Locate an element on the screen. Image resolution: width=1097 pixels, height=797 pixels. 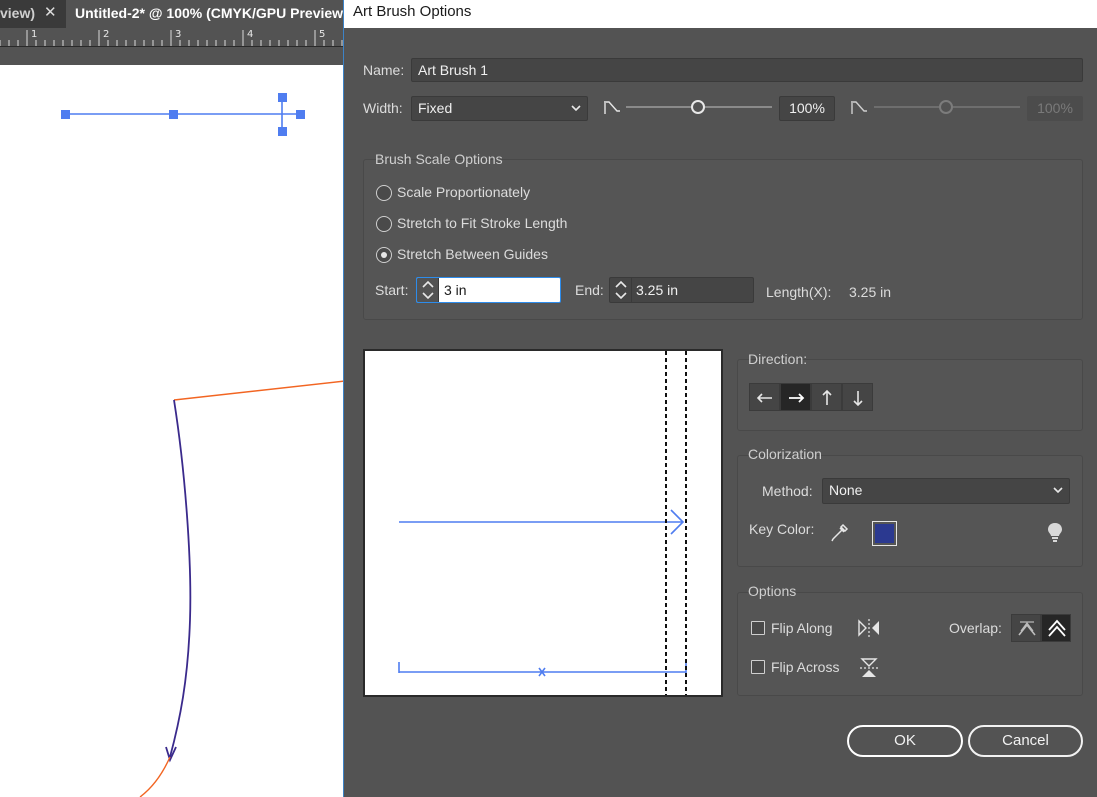
brush-preview is located at coordinates (543, 523).